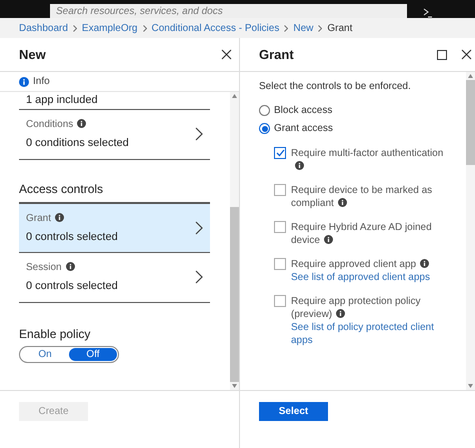 Image resolution: width=475 pixels, height=448 pixels. I want to click on radio-label: Grant access, so click(303, 129).